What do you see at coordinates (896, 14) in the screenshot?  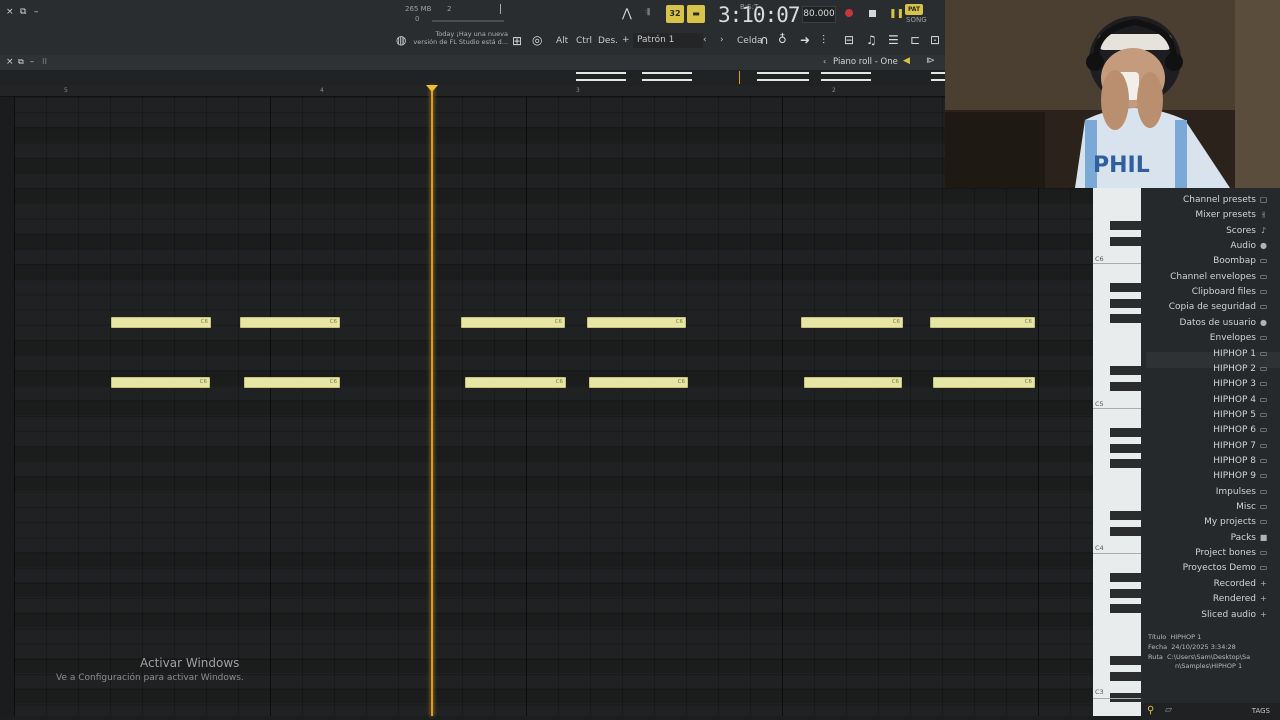 I see `play-button: ❚❚` at bounding box center [896, 14].